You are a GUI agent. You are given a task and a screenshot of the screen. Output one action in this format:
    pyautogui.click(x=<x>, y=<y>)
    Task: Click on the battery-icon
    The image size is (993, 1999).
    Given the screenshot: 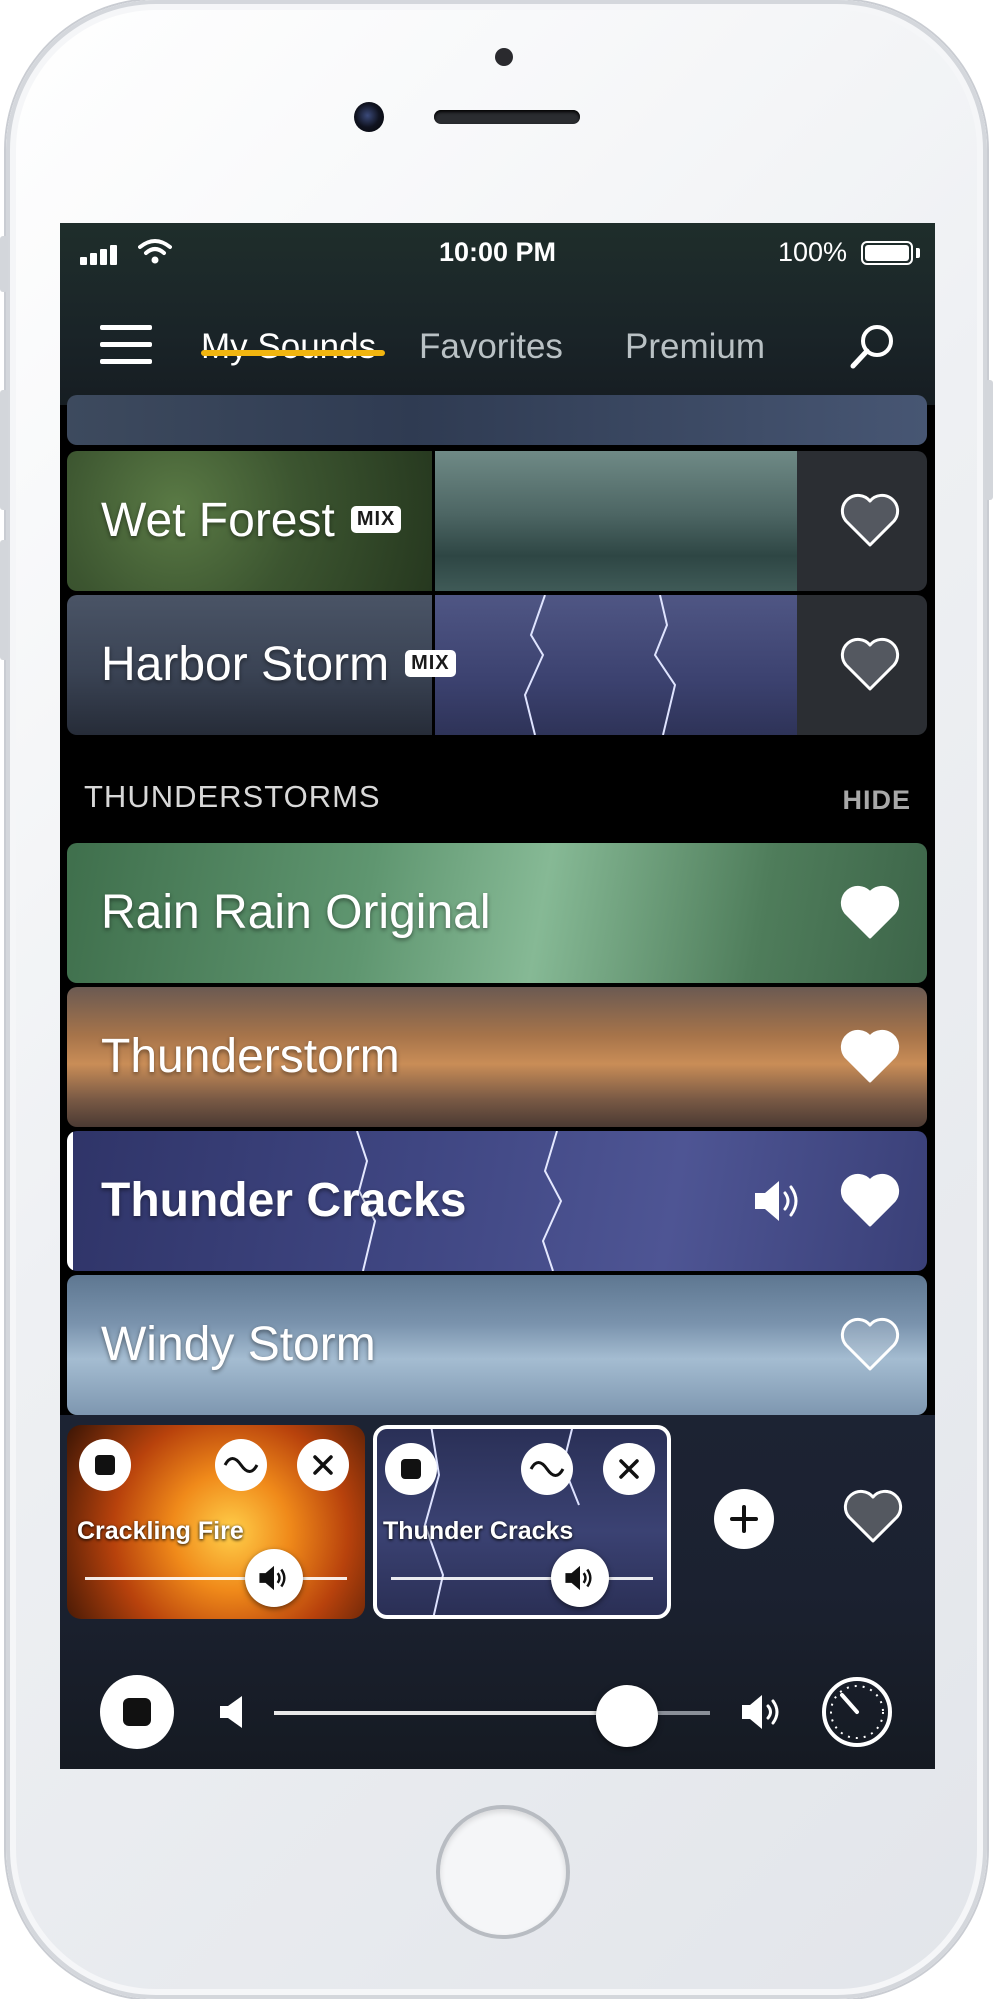 What is the action you would take?
    pyautogui.click(x=887, y=253)
    